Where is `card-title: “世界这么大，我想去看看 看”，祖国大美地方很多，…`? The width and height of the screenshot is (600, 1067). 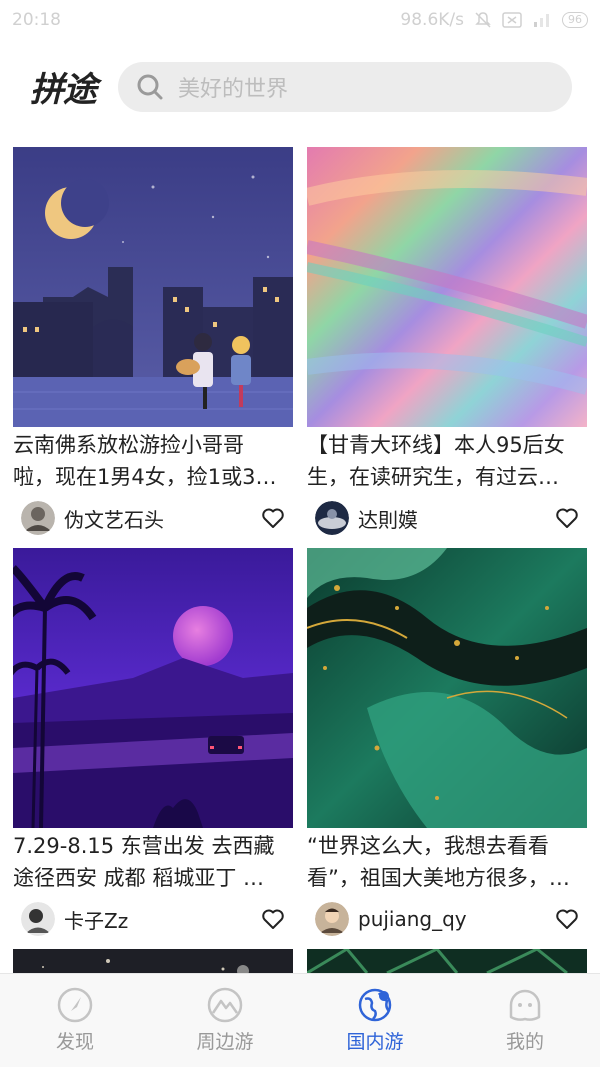 card-title: “世界这么大，我想去看看 看”，祖国大美地方很多，… is located at coordinates (447, 862).